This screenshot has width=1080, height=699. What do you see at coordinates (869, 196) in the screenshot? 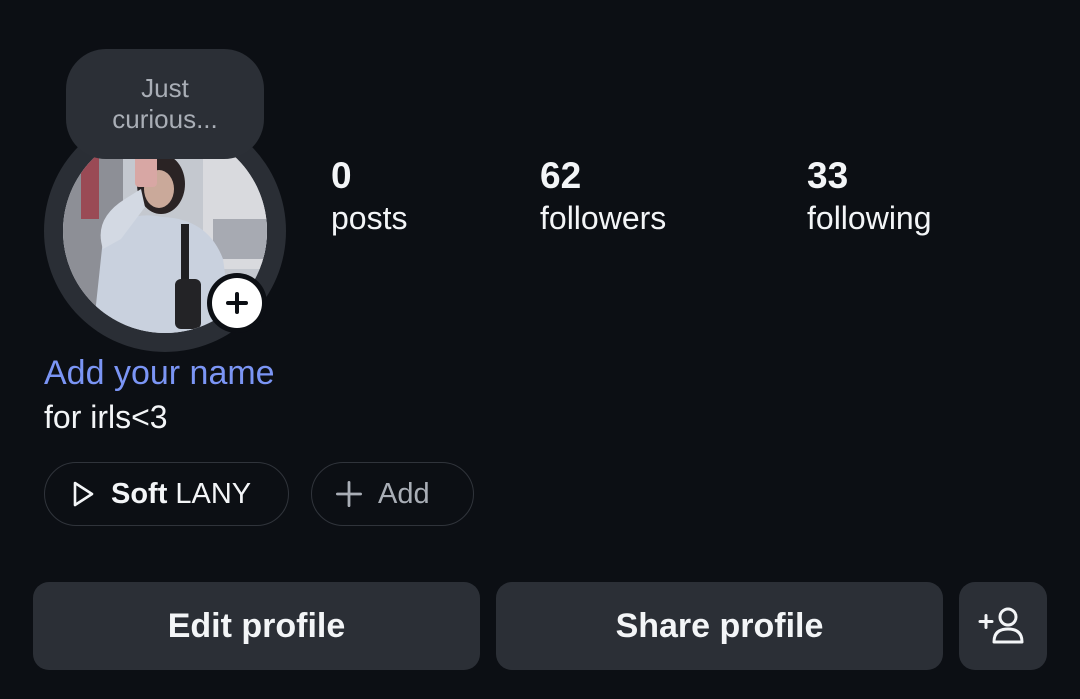
I see `stat-following: 33 following` at bounding box center [869, 196].